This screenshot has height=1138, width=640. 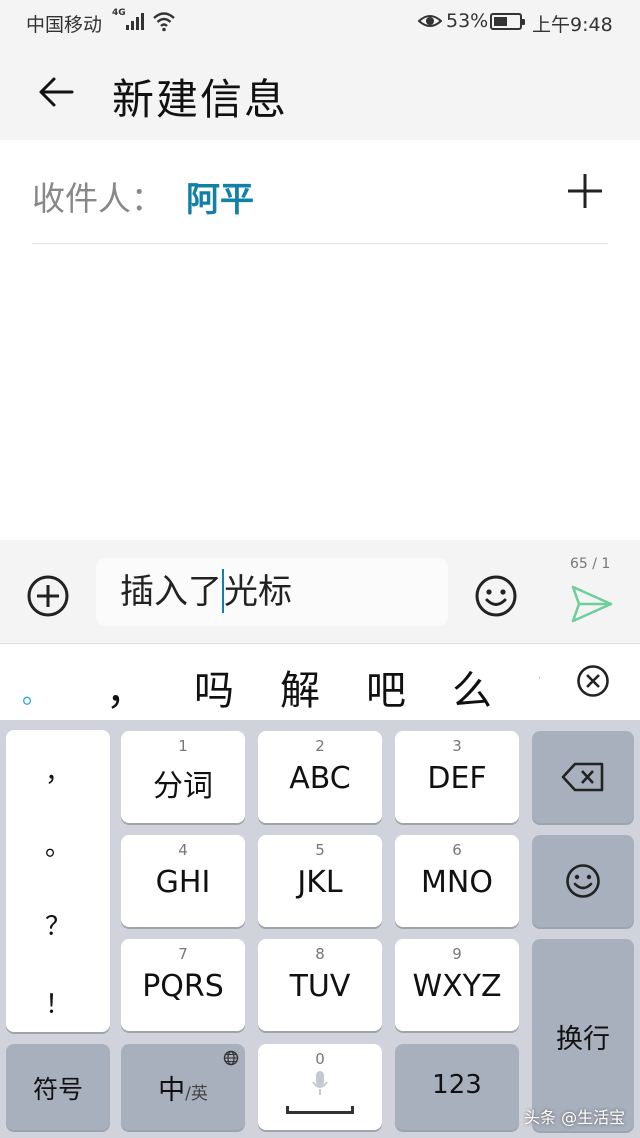 What do you see at coordinates (64, 25) in the screenshot?
I see `carrier-name: 中国移动` at bounding box center [64, 25].